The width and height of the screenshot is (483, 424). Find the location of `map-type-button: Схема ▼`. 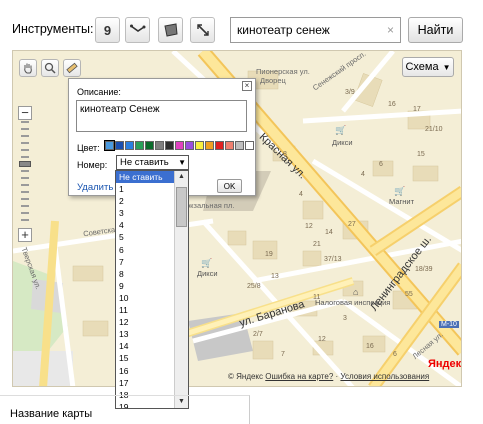

map-type-button: Схема ▼ is located at coordinates (428, 67).